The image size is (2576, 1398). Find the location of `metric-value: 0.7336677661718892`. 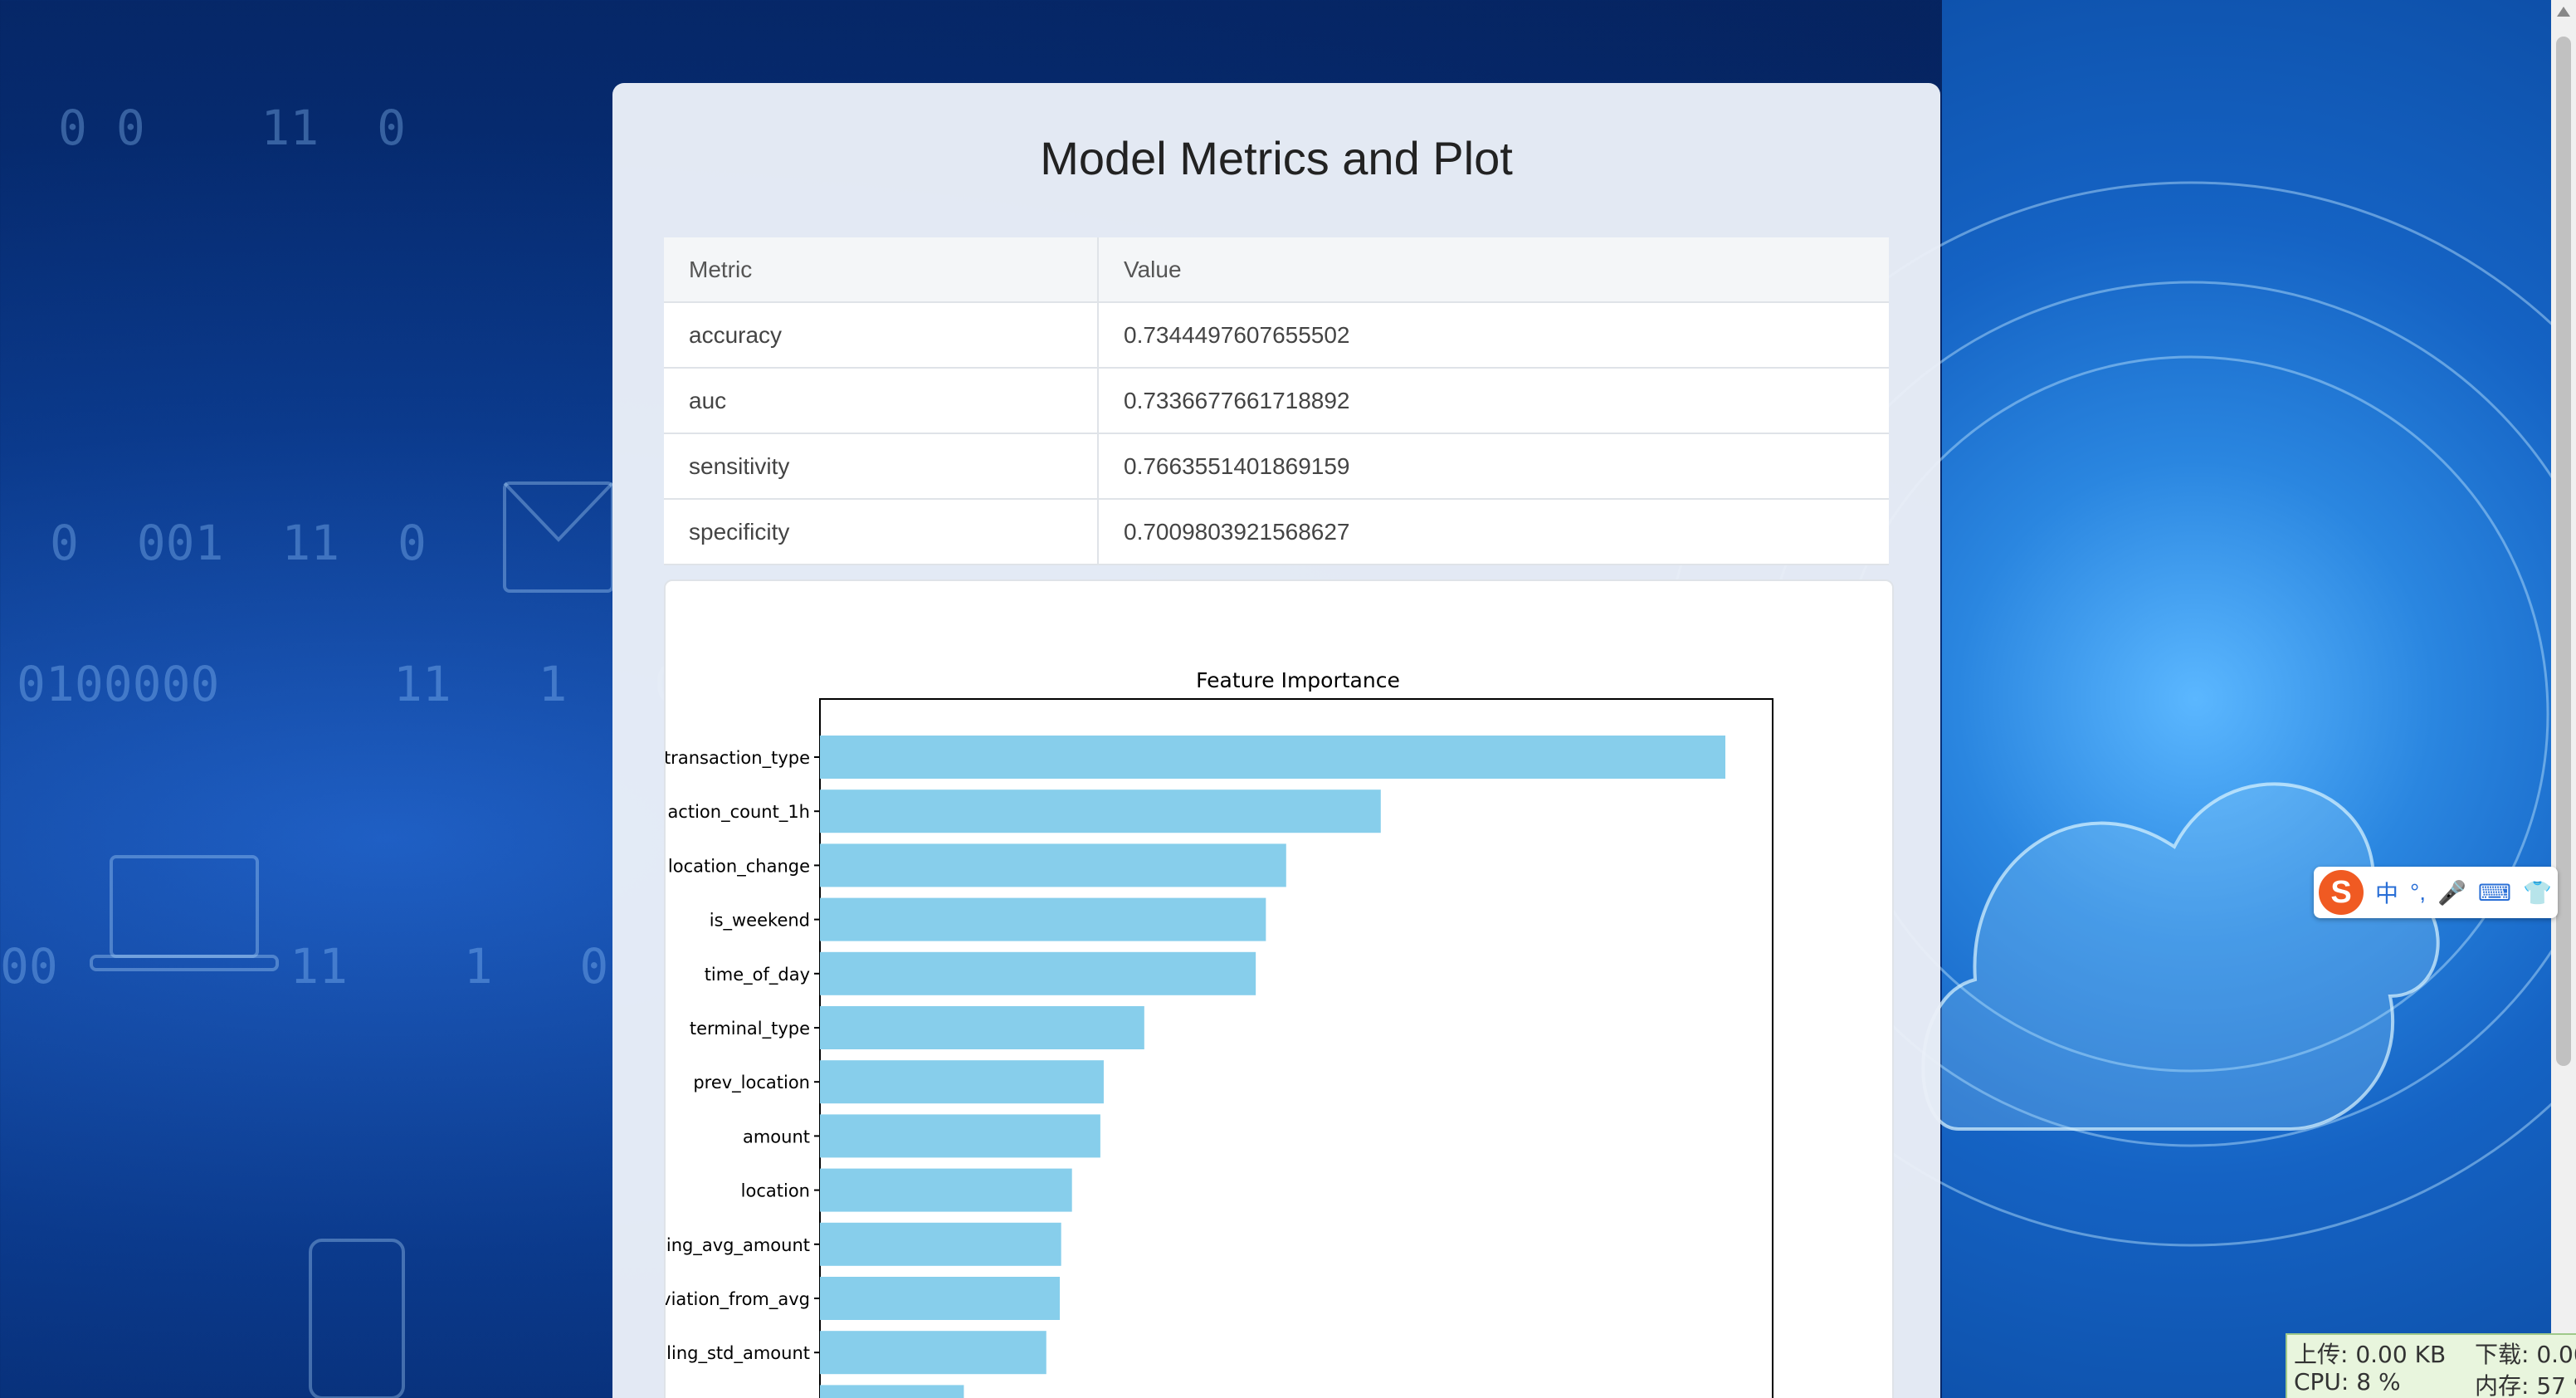

metric-value: 0.7336677661718892 is located at coordinates (1493, 401).